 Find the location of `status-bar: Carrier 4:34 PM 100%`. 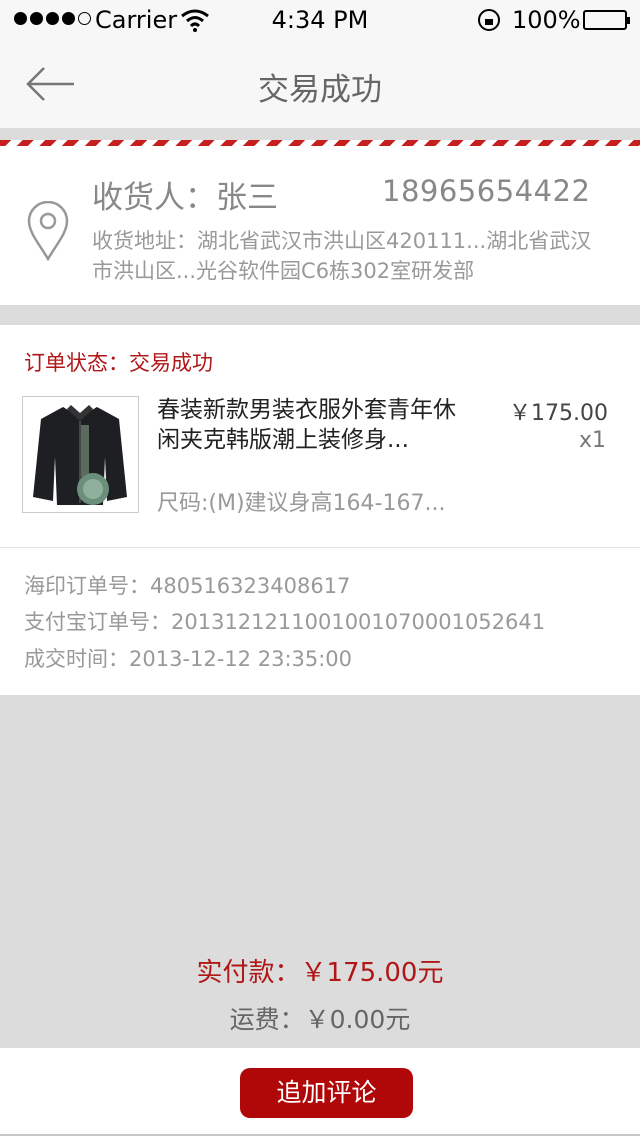

status-bar: Carrier 4:34 PM 100% is located at coordinates (320, 20).